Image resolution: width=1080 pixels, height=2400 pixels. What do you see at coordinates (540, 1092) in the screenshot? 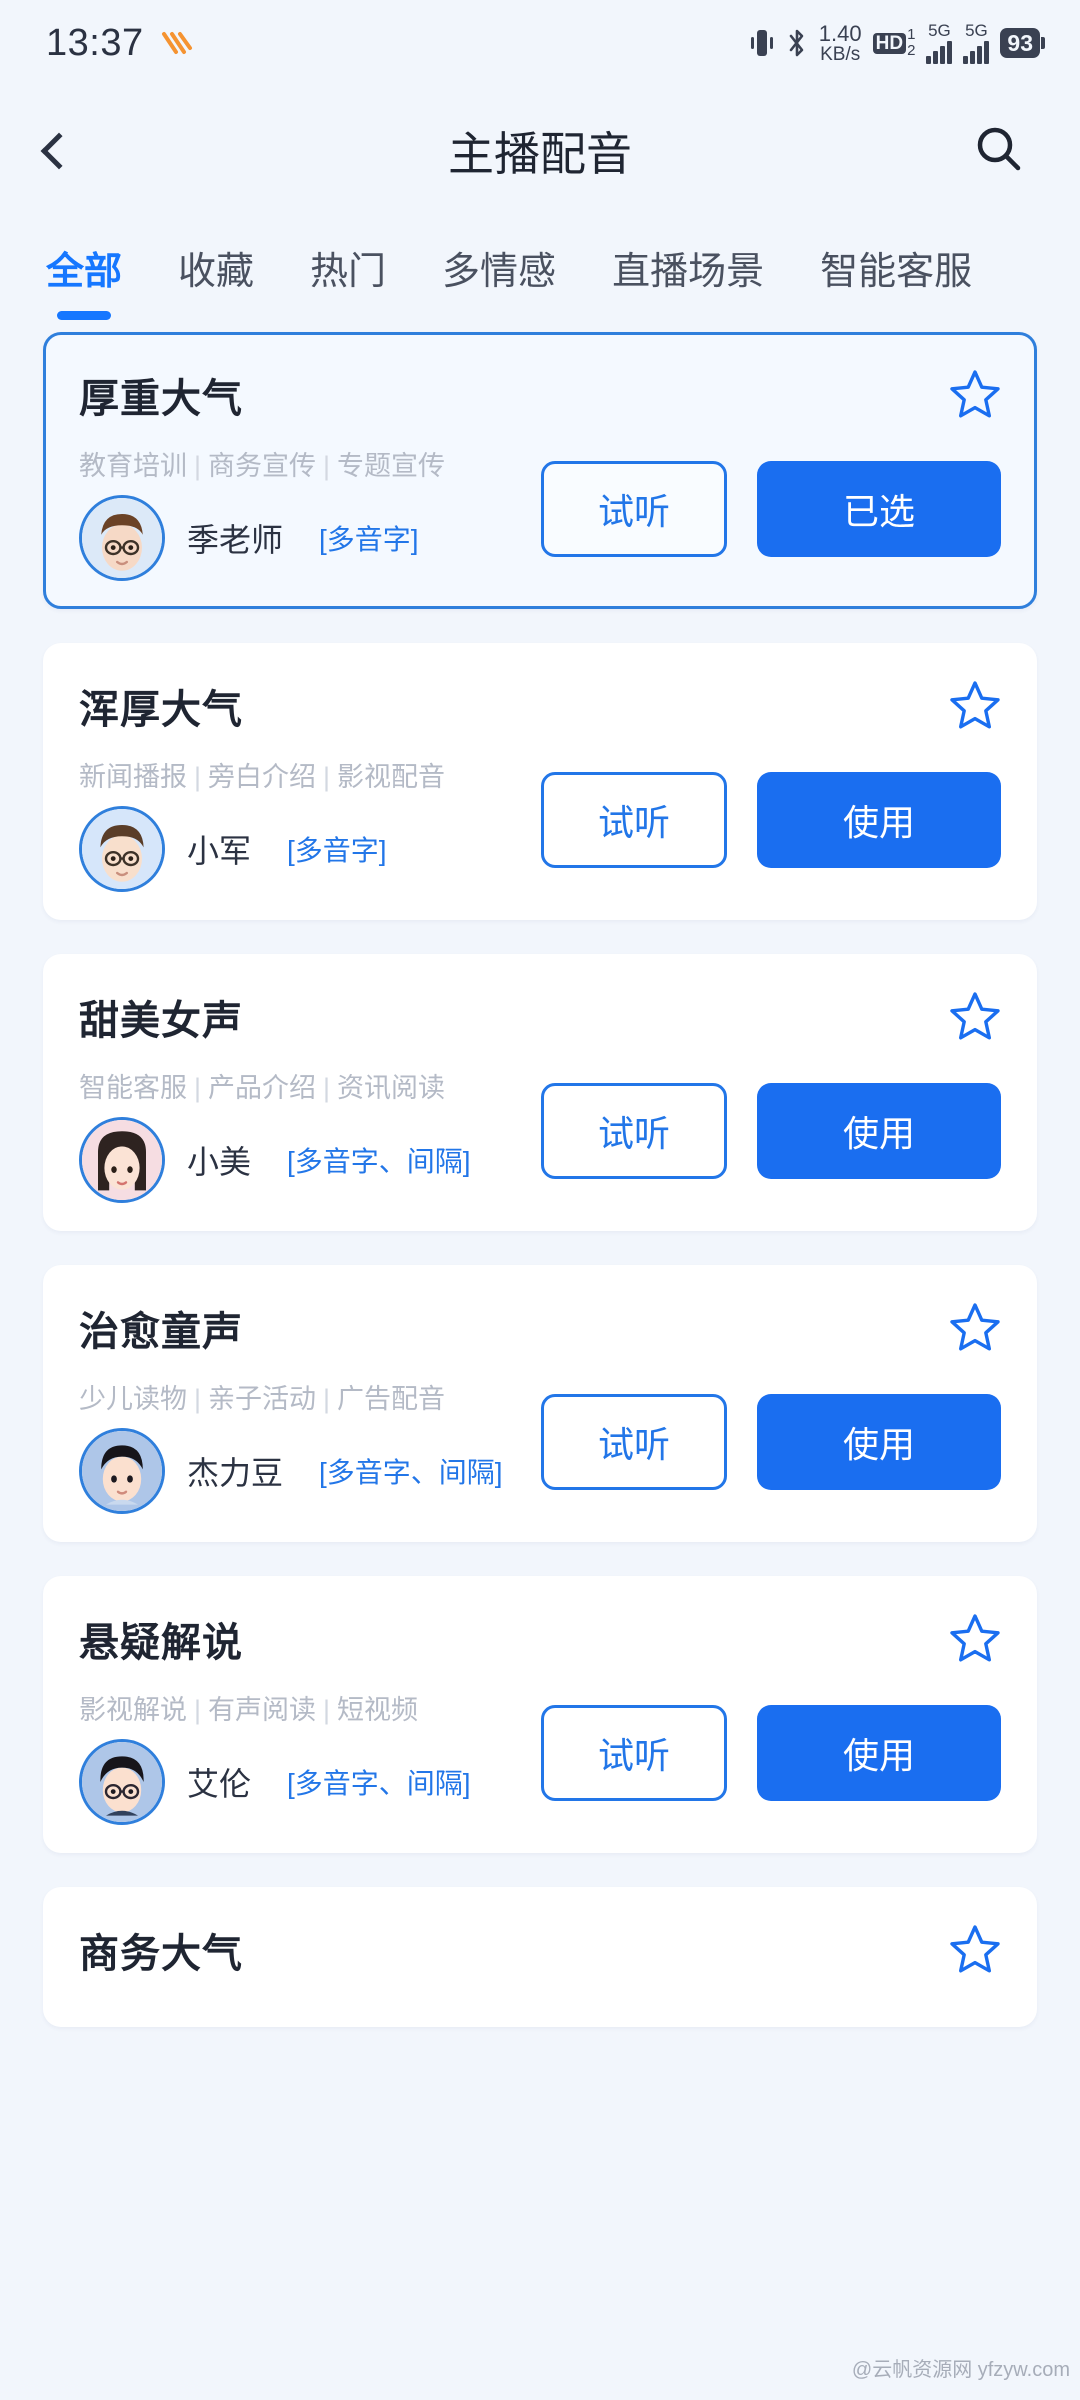
I see `voice-card: 甜美女声 智能客服 | 产品介绍 | 资讯阅读 小美 [多音字、间隔] 试听 使用` at bounding box center [540, 1092].